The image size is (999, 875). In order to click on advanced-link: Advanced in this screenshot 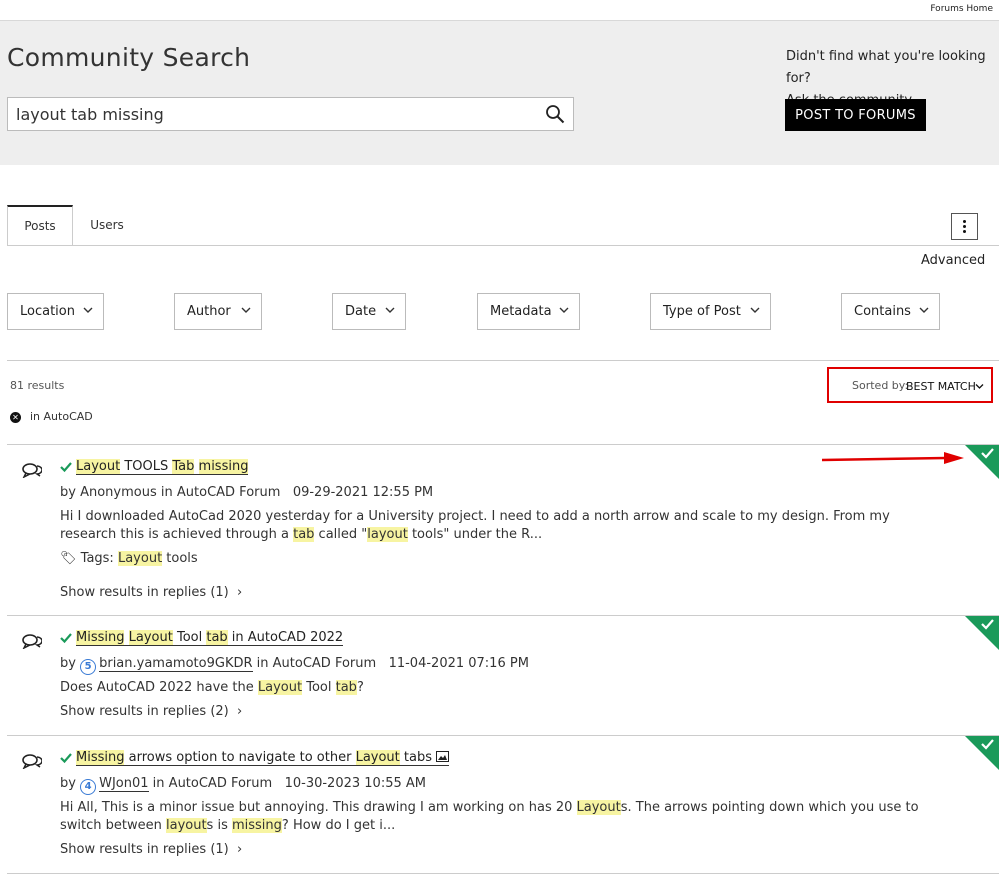, I will do `click(953, 260)`.